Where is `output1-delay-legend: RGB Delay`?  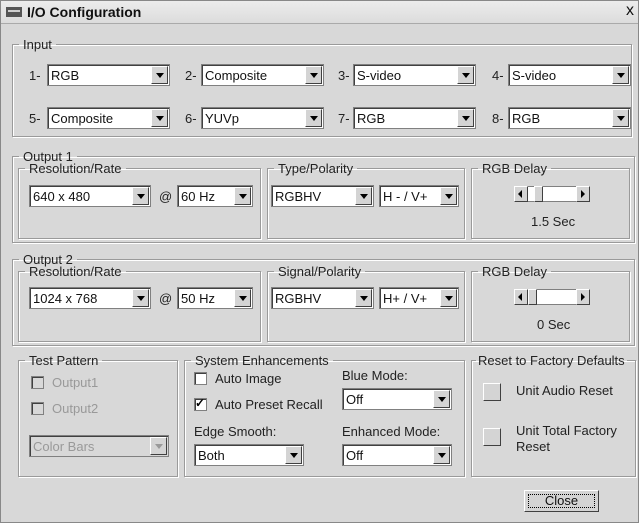 output1-delay-legend: RGB Delay is located at coordinates (515, 168).